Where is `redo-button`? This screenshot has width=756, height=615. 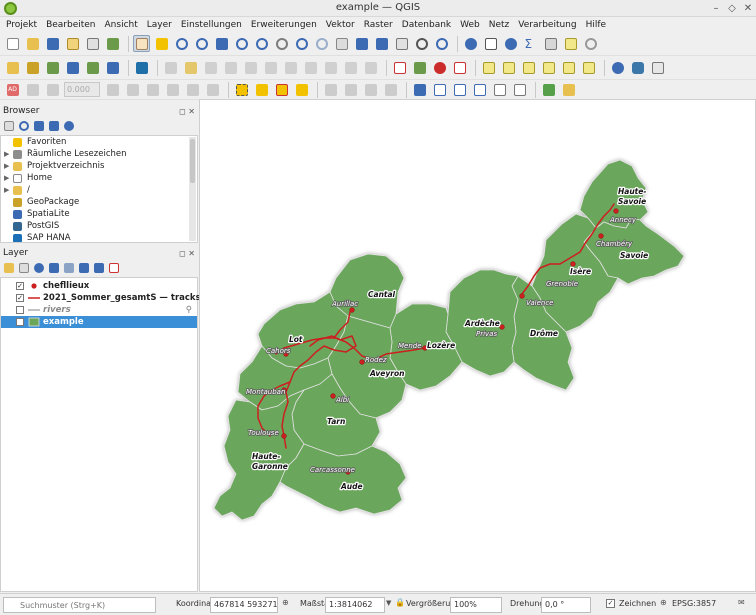
redo-button is located at coordinates (370, 67).